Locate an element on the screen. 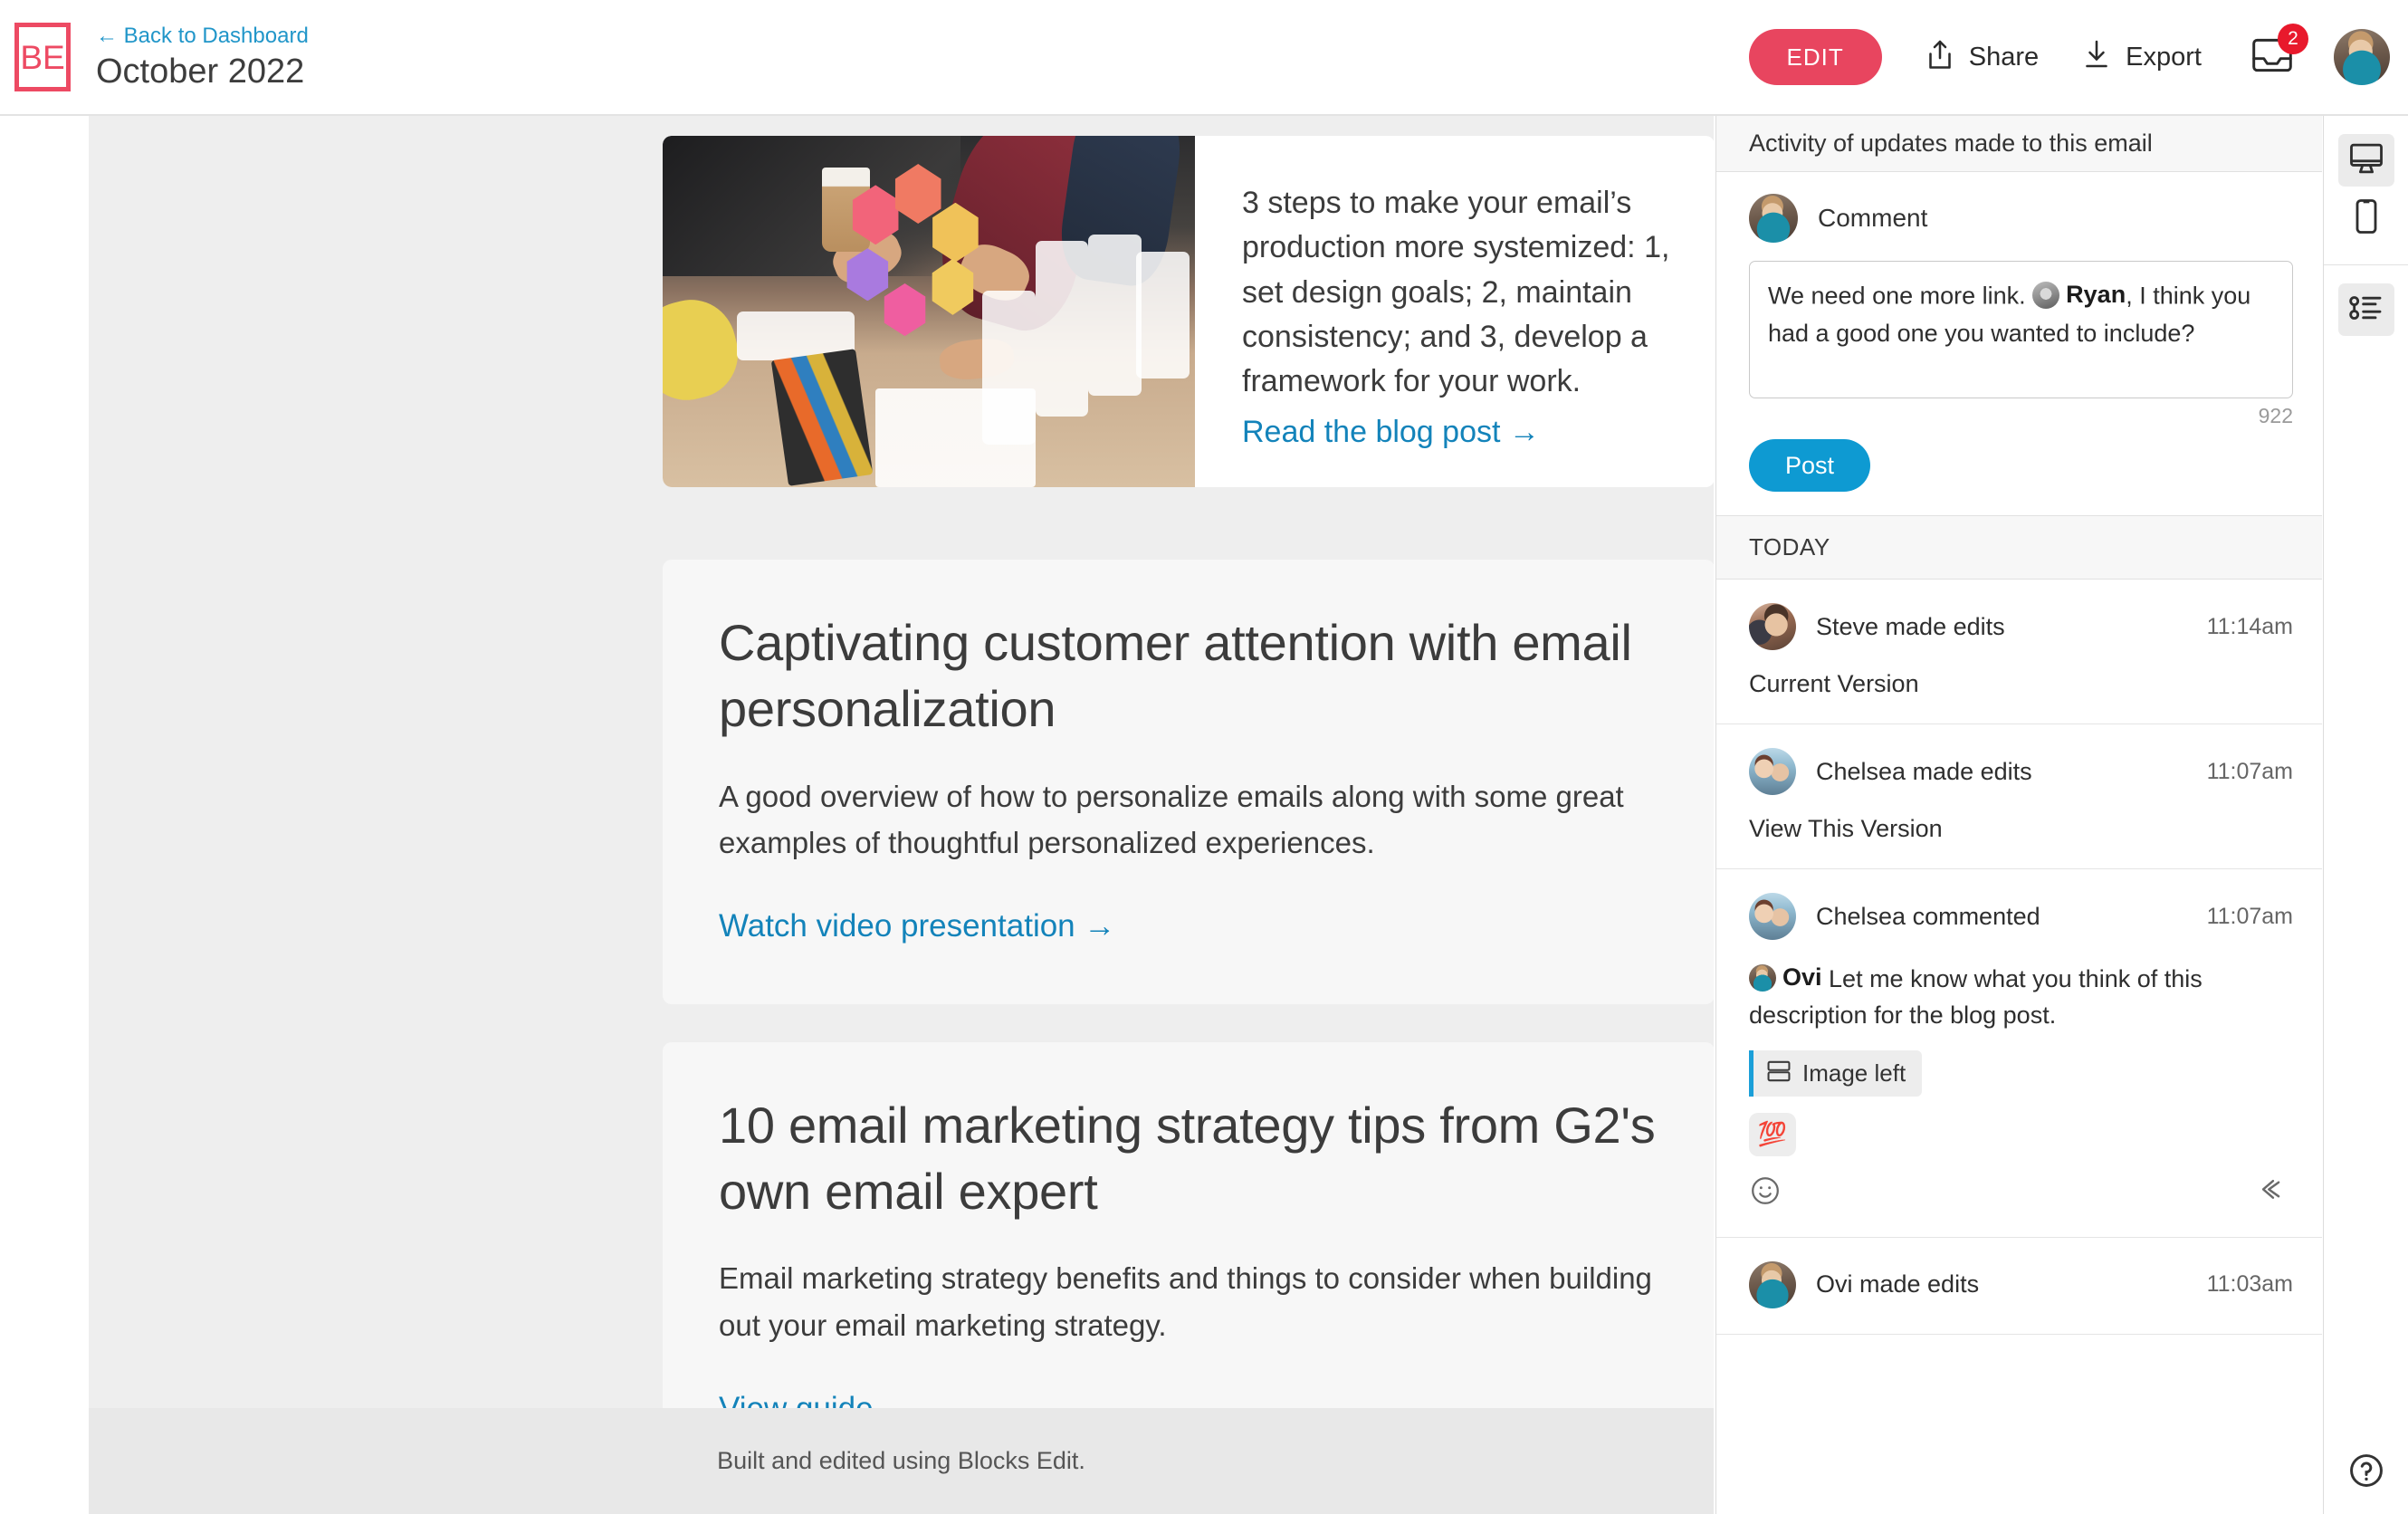  user-avatar-ryan is located at coordinates (2046, 295).